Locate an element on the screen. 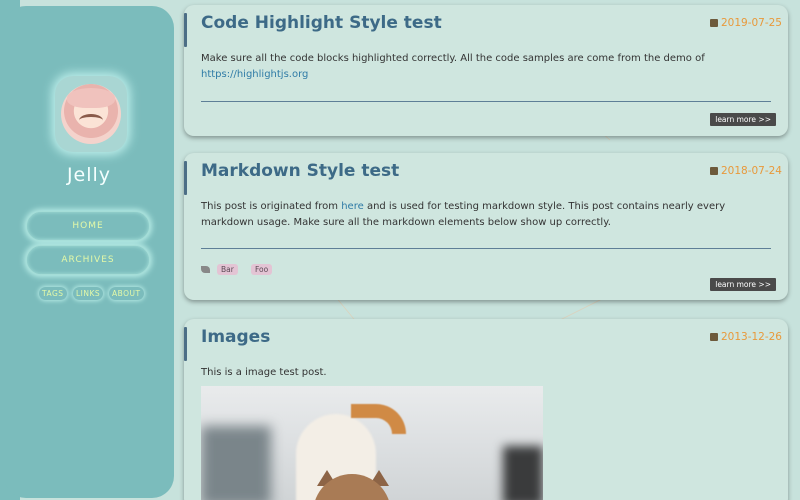  post-image-cat is located at coordinates (372, 443).